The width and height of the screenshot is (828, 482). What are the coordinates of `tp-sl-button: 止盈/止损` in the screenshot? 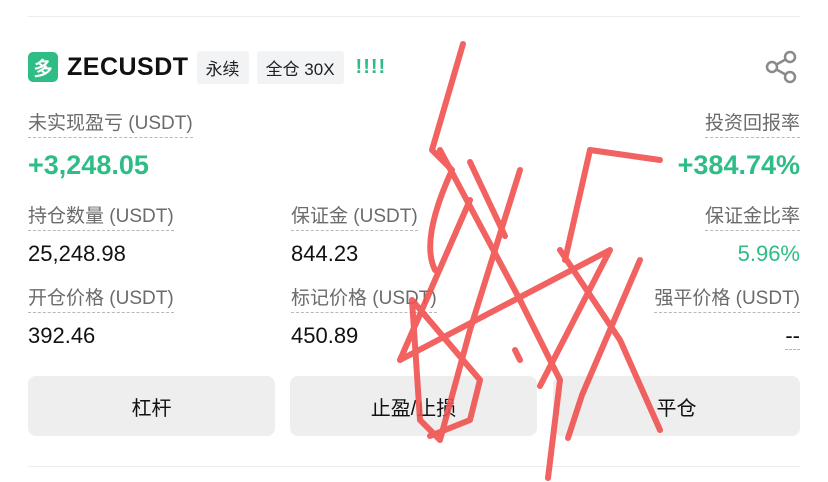 It's located at (413, 406).